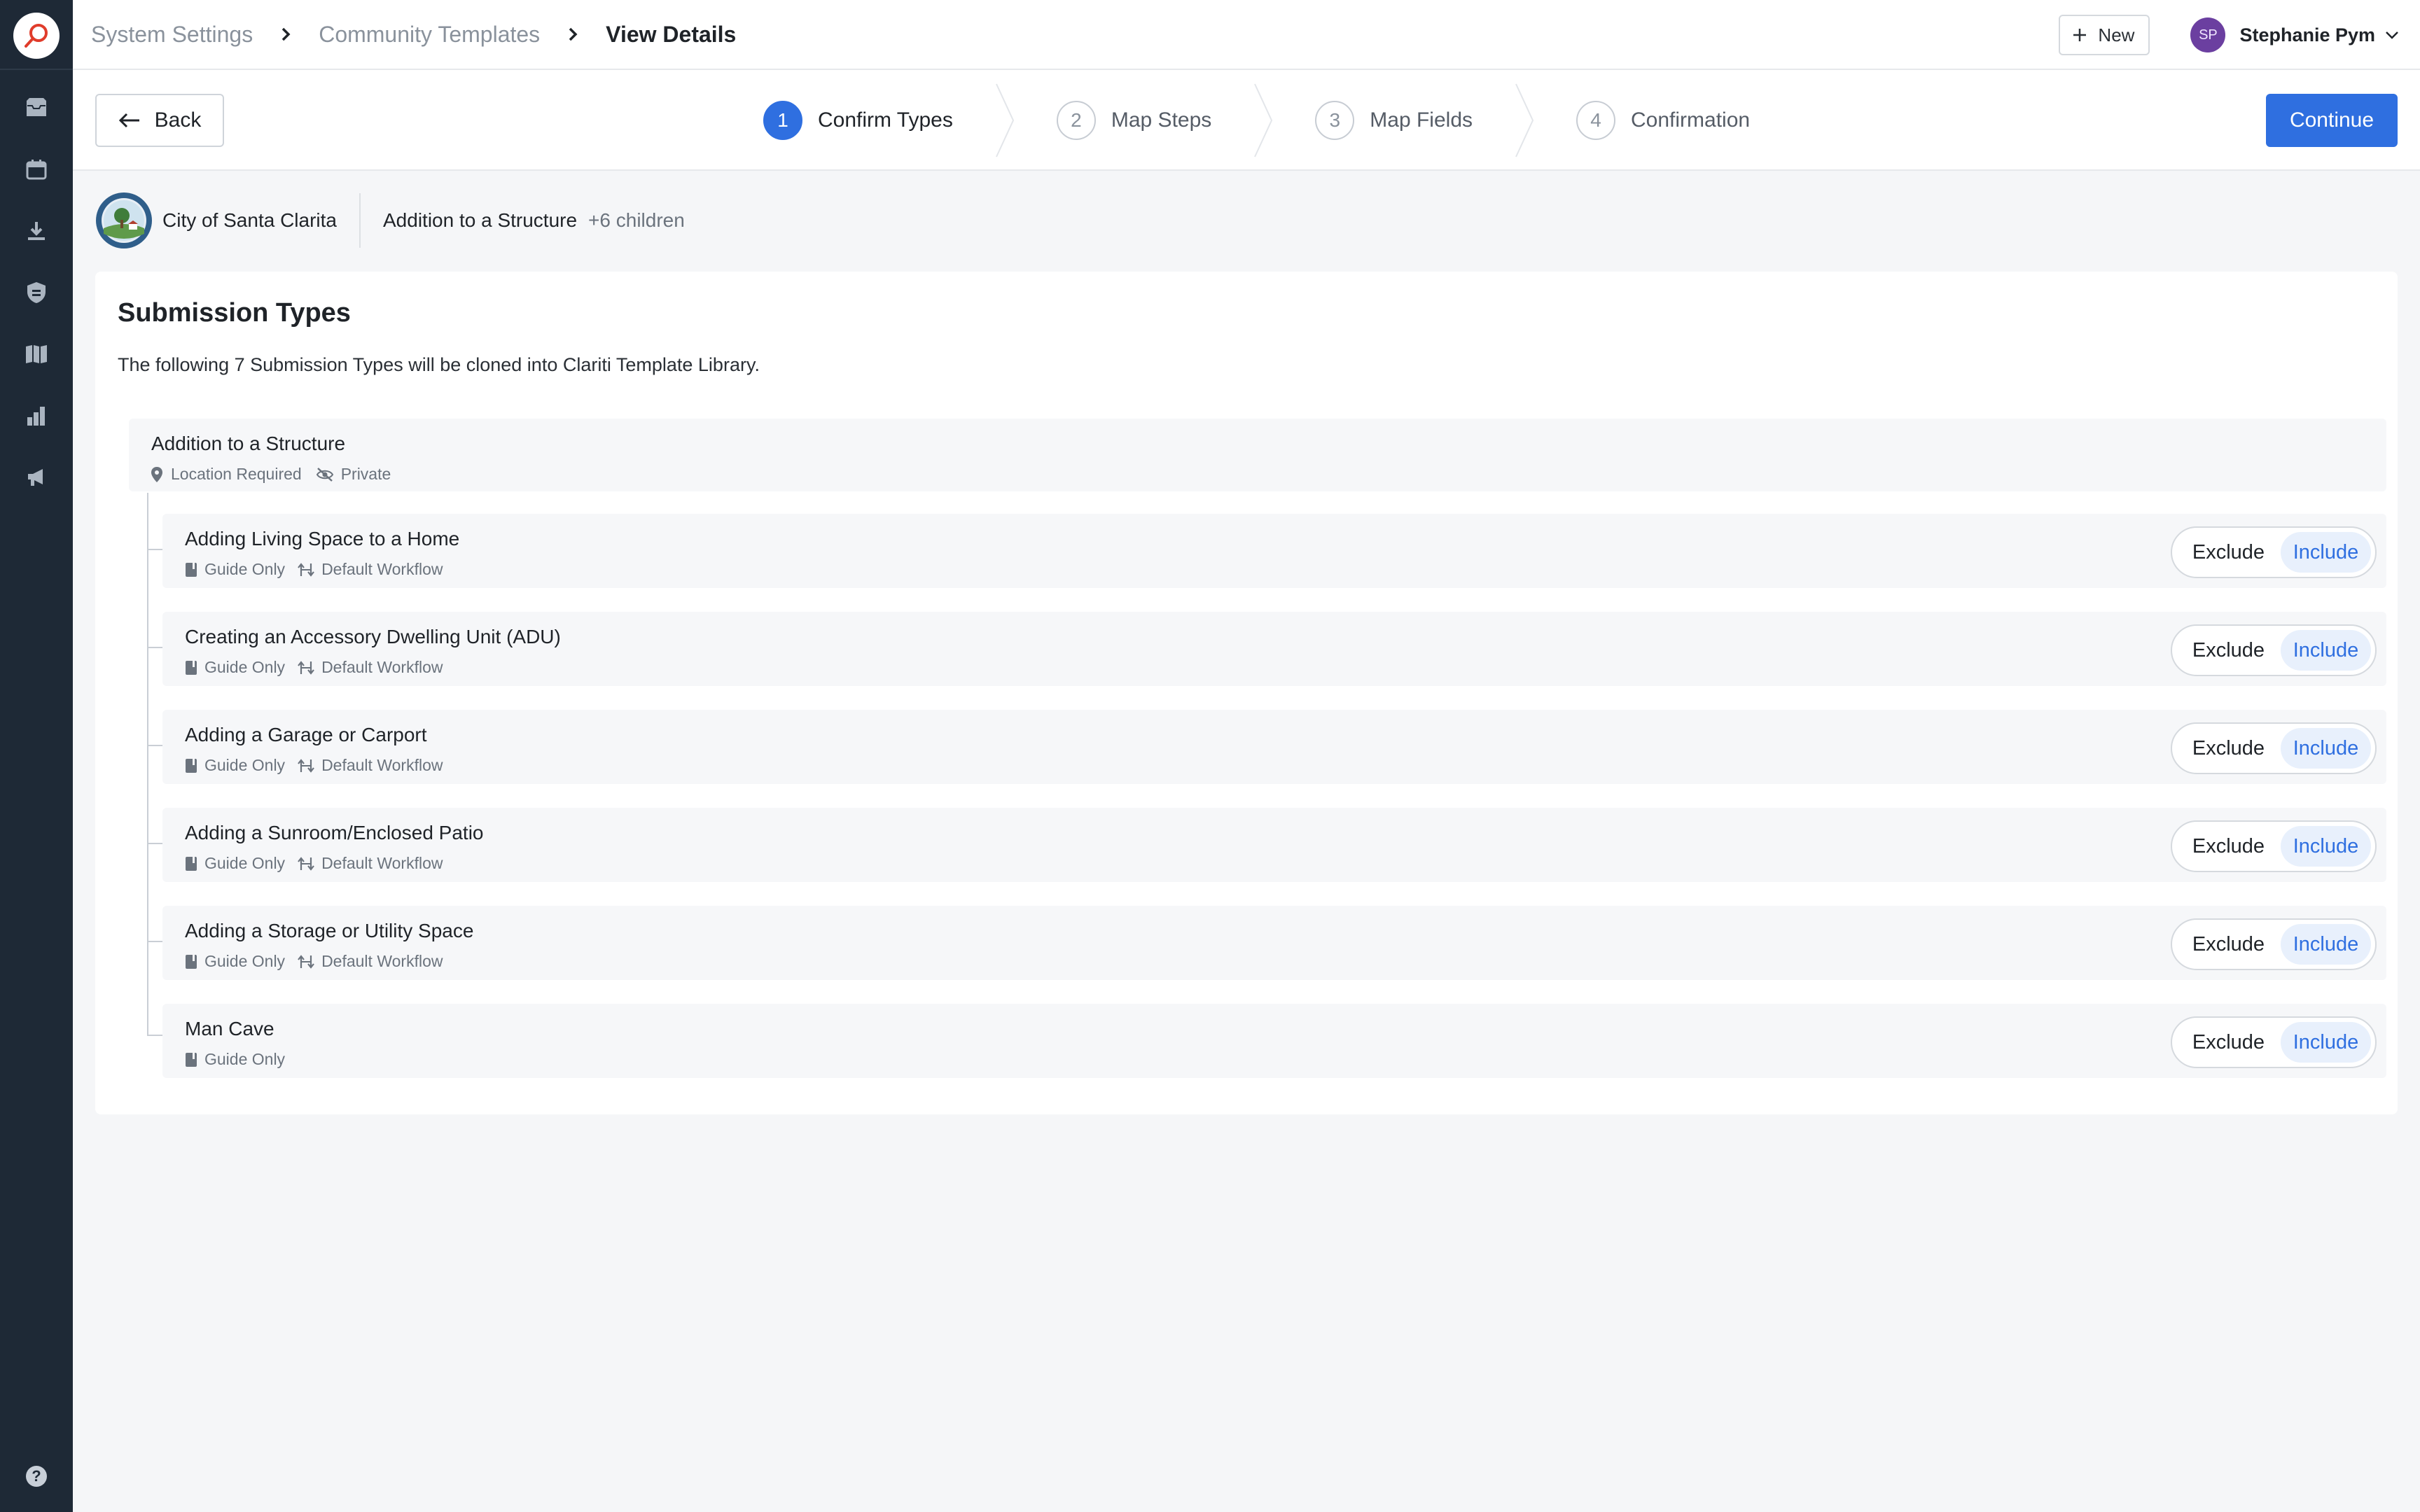  I want to click on back-button: Back, so click(159, 120).